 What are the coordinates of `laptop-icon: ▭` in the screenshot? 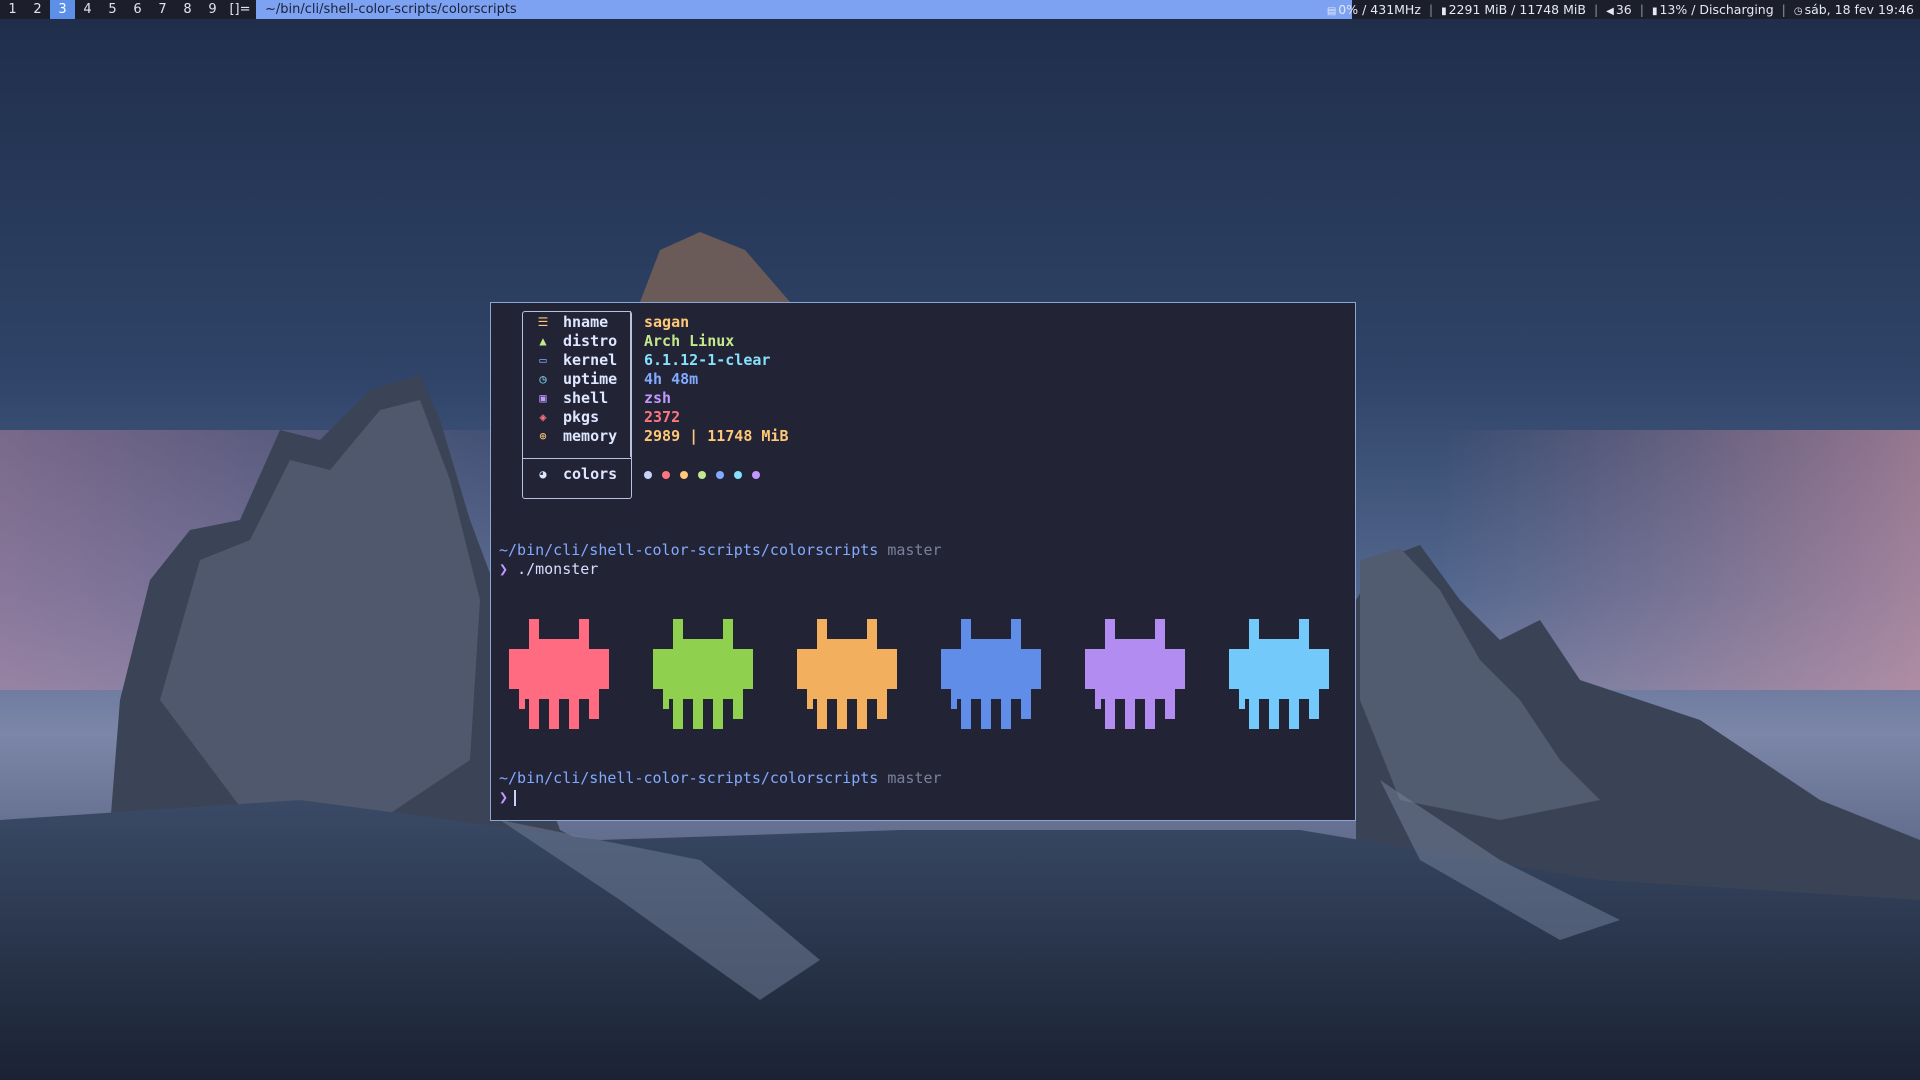 It's located at (543, 360).